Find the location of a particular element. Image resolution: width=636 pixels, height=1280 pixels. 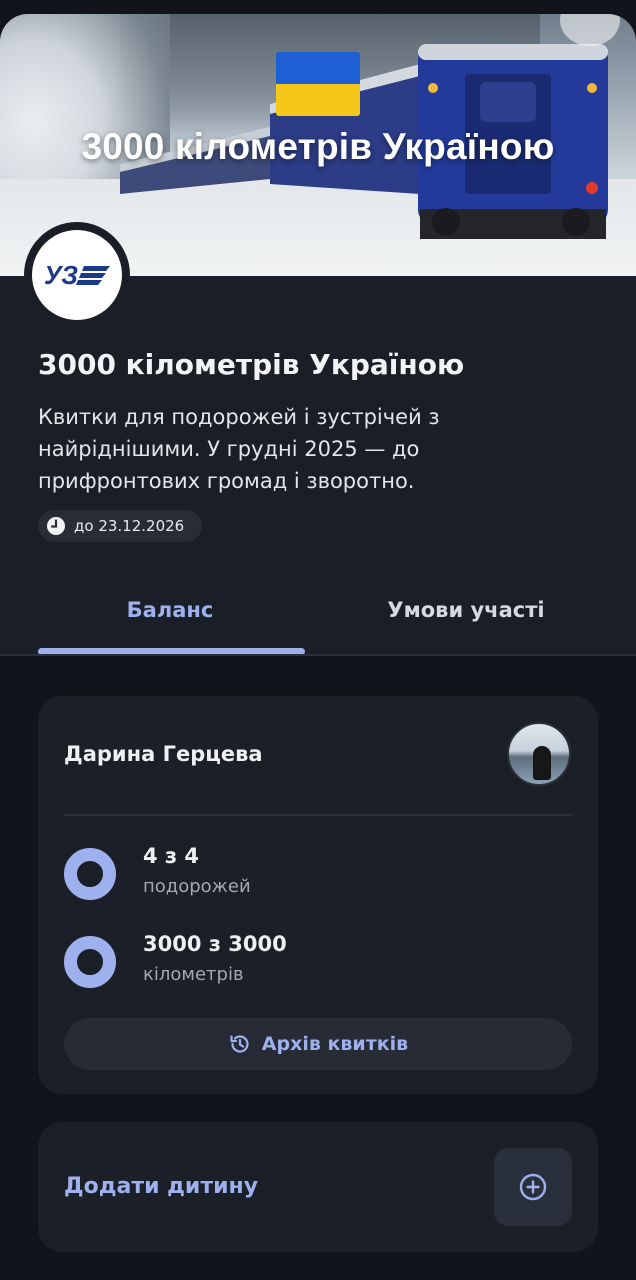

trips-progress-ring is located at coordinates (90, 874).